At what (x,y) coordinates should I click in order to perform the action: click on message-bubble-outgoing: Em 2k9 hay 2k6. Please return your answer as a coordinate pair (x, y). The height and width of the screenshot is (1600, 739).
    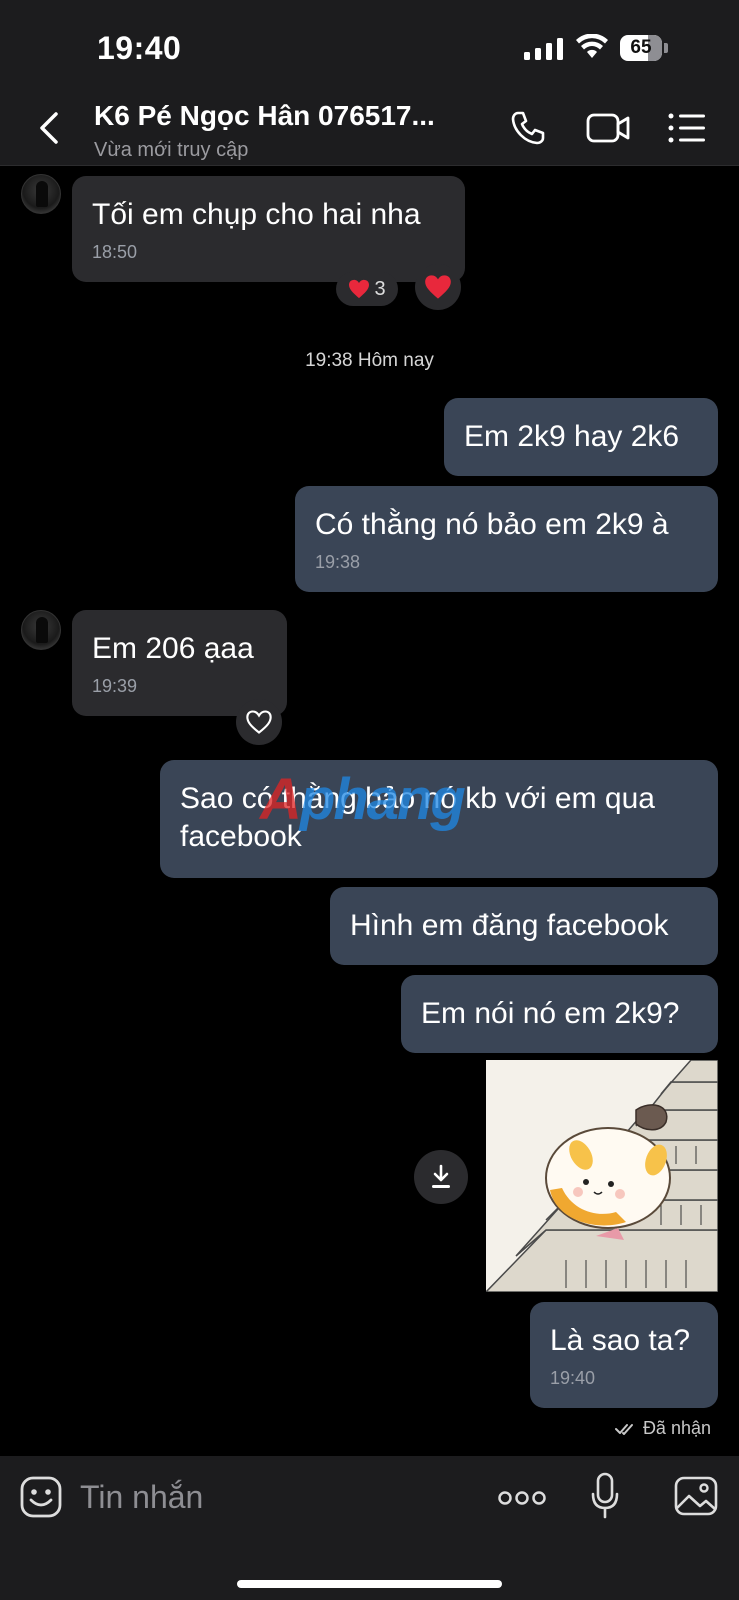
    Looking at the image, I should click on (581, 437).